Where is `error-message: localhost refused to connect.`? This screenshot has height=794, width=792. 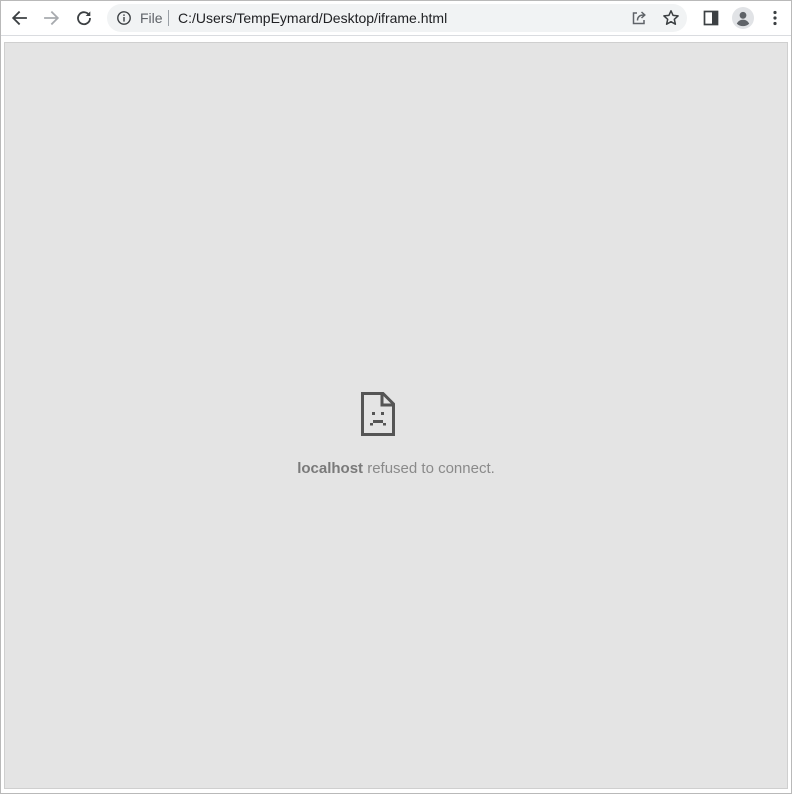
error-message: localhost refused to connect. is located at coordinates (396, 469).